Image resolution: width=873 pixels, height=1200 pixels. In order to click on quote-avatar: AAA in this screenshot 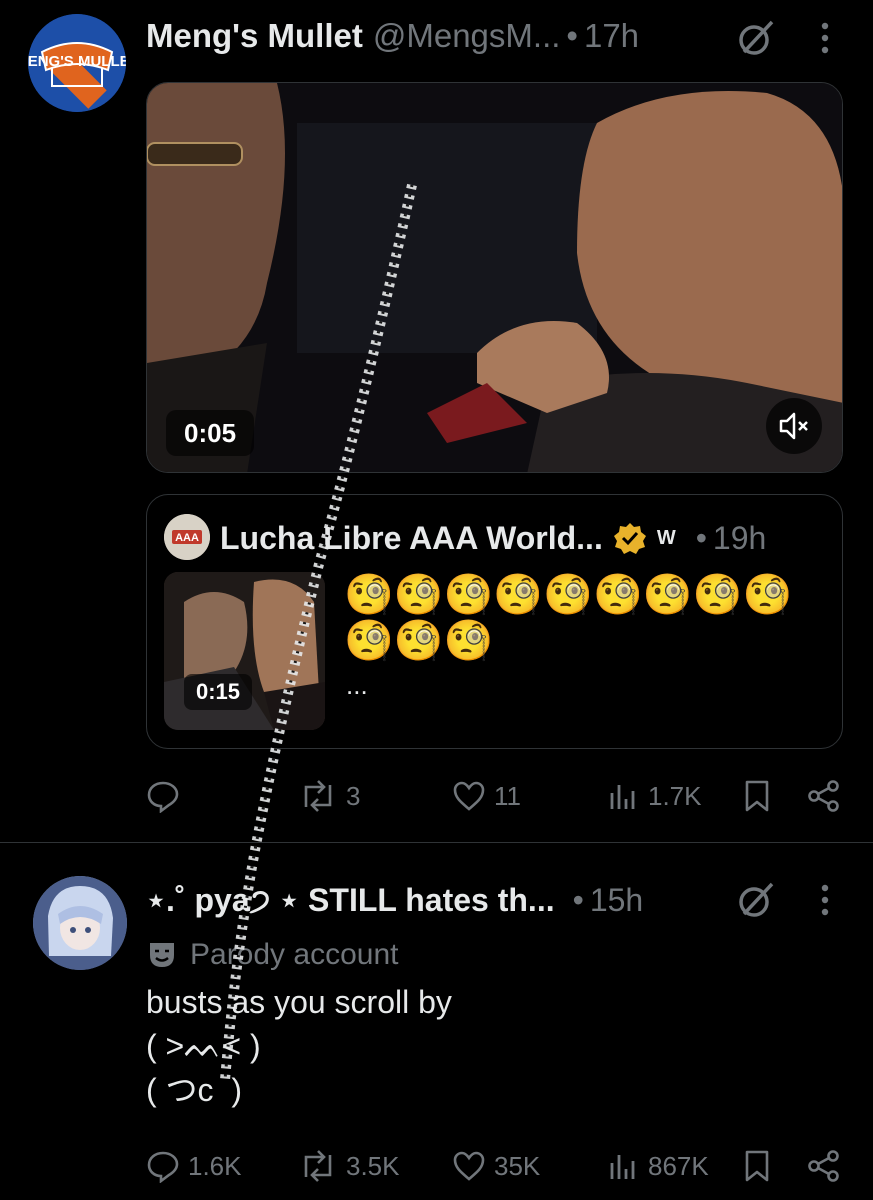, I will do `click(187, 537)`.